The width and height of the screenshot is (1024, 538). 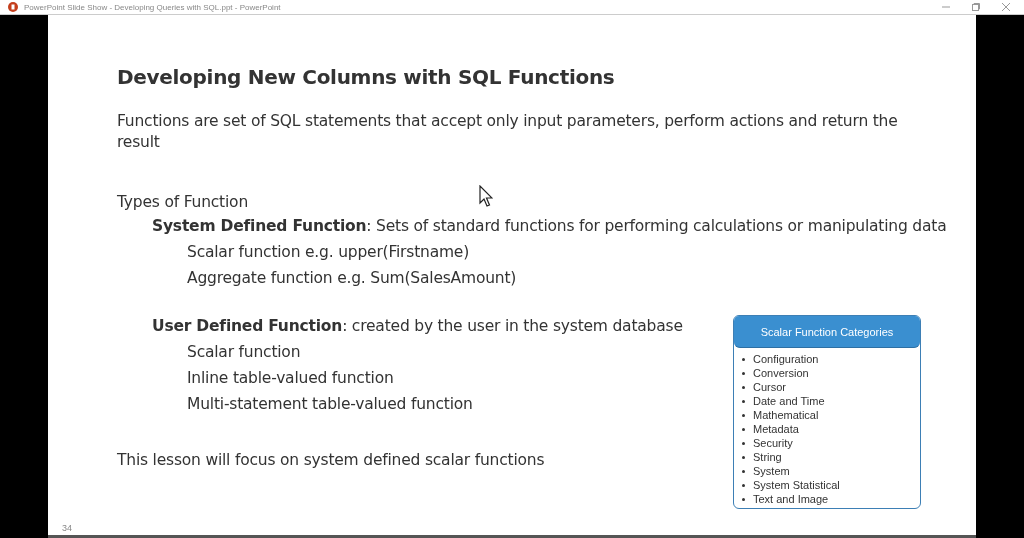 What do you see at coordinates (827, 332) in the screenshot?
I see `callout-title: Scalar Function Categories` at bounding box center [827, 332].